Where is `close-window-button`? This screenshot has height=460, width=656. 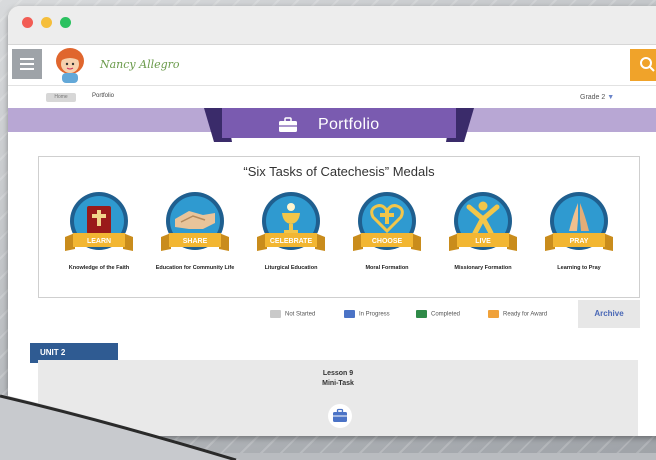 close-window-button is located at coordinates (27, 22).